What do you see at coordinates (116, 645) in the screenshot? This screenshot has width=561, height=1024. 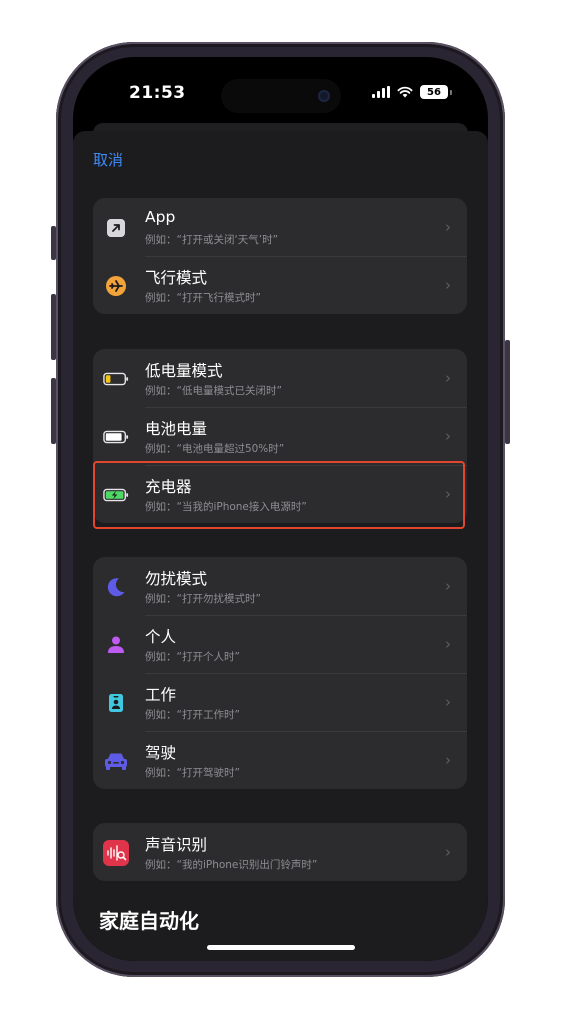 I see `person-icon` at bounding box center [116, 645].